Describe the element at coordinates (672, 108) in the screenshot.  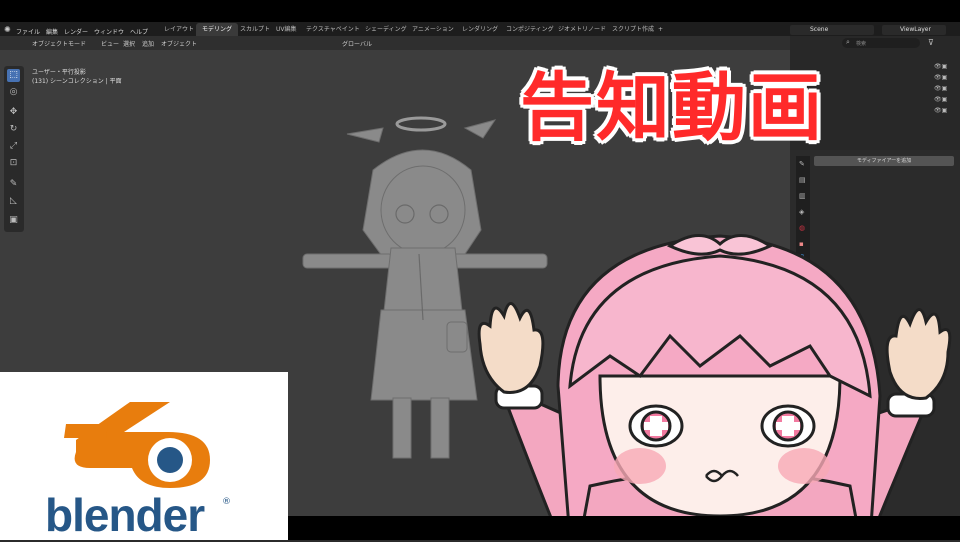
I see `overlay-title: 告知動画` at that location.